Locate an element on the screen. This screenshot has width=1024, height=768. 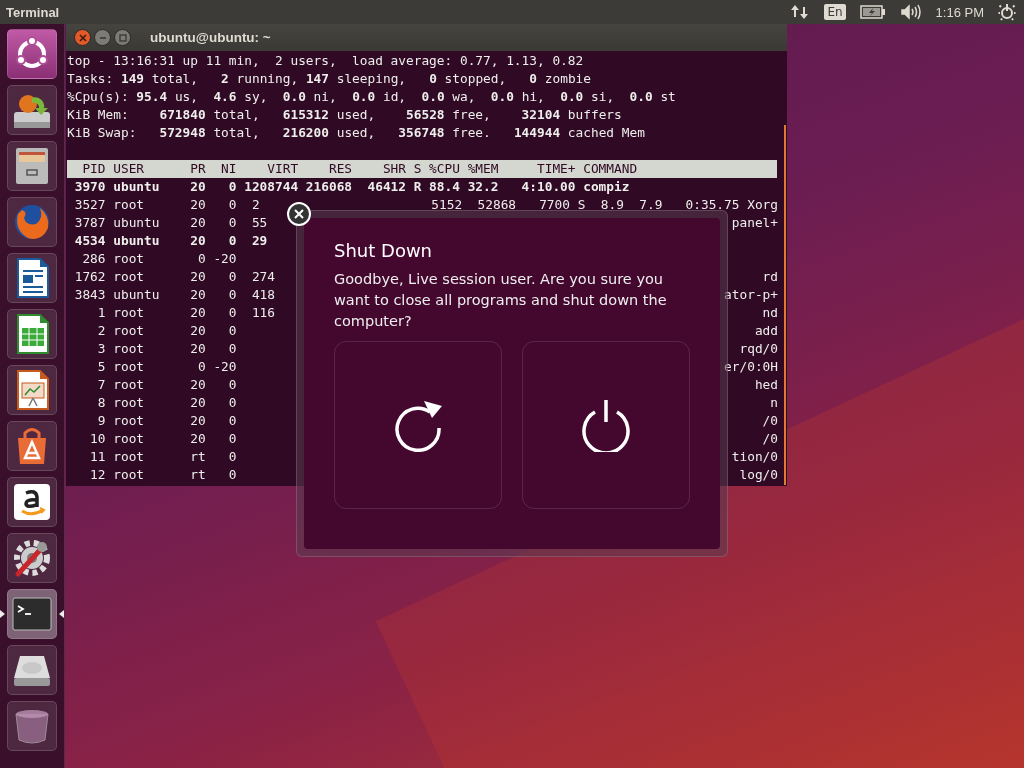
process-row-text: 1762 root 20 0 274 is located at coordinates (174, 277).